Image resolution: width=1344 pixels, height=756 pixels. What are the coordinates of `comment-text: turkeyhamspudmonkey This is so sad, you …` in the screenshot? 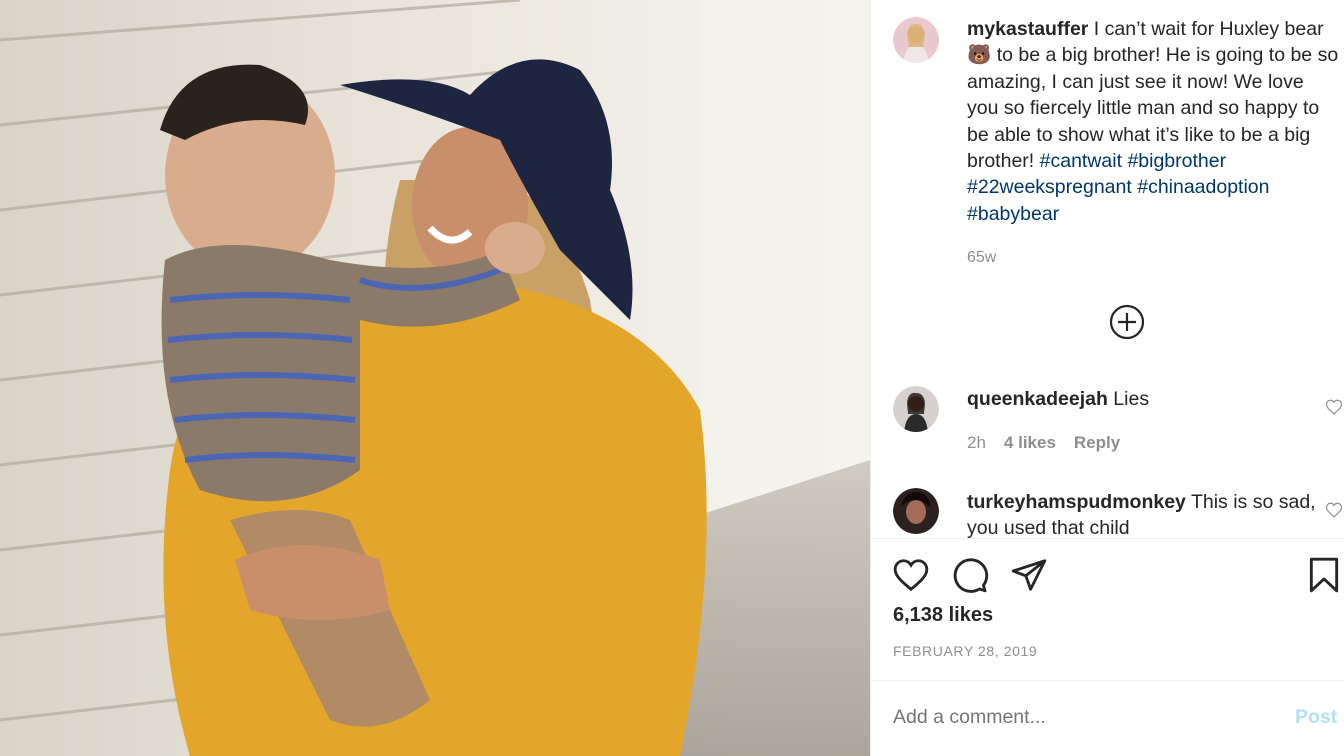 It's located at (1147, 513).